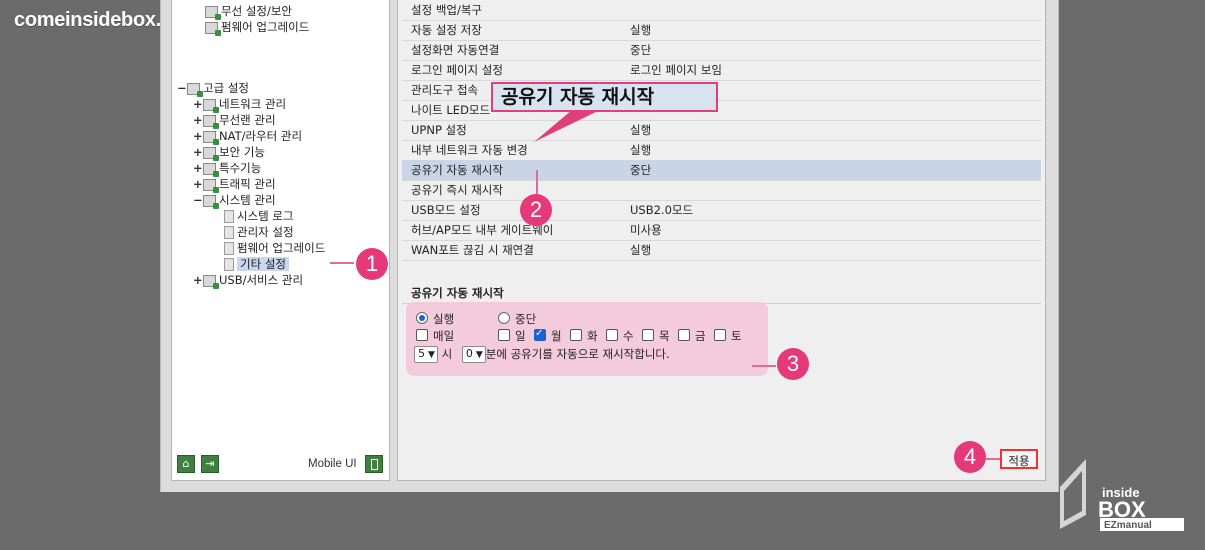 Image resolution: width=1205 pixels, height=550 pixels. Describe the element at coordinates (721, 293) in the screenshot. I see `section-title: 공유기 자동 재시작` at that location.